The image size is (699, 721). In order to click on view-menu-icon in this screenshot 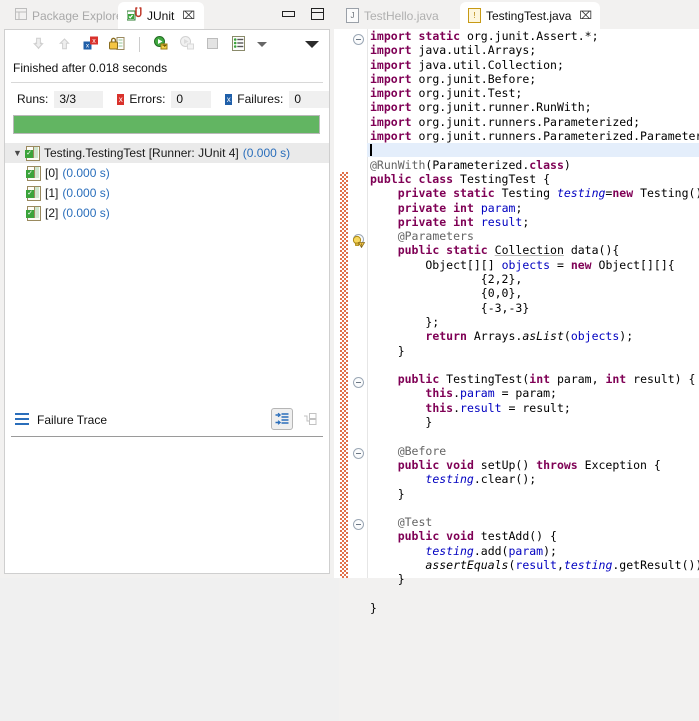, I will do `click(312, 44)`.